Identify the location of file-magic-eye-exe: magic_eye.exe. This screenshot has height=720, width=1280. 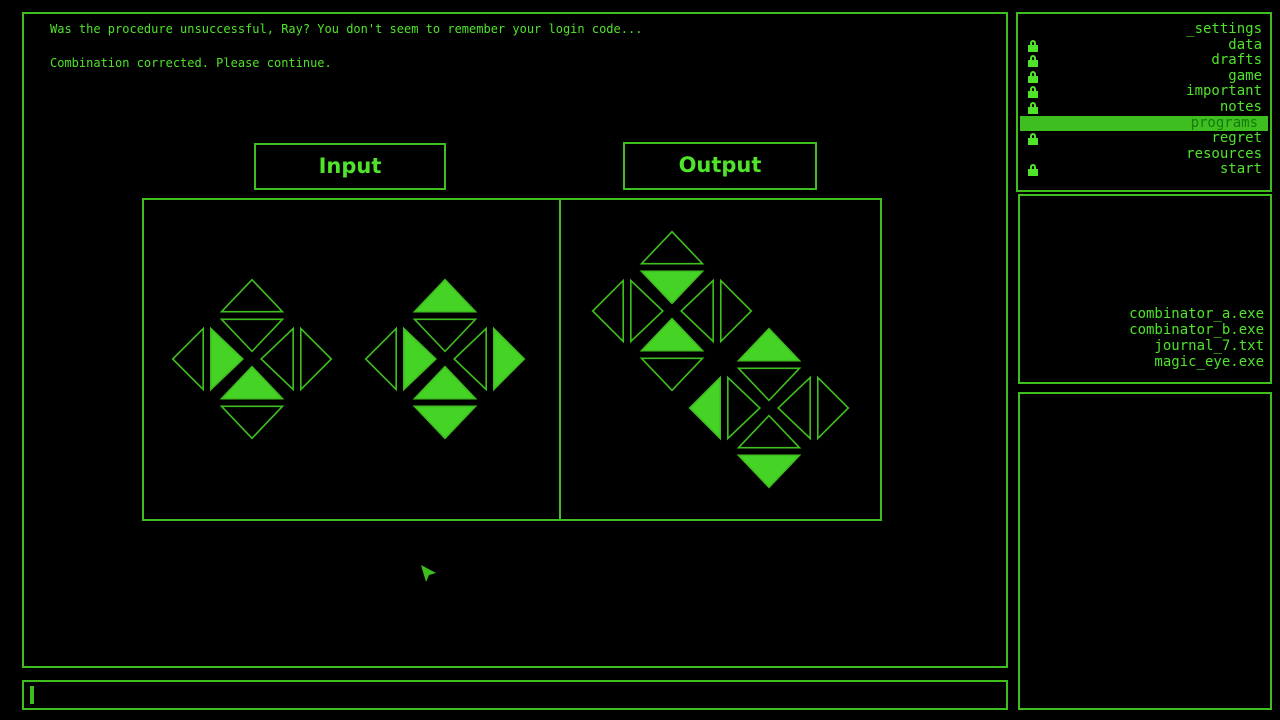
(1209, 362).